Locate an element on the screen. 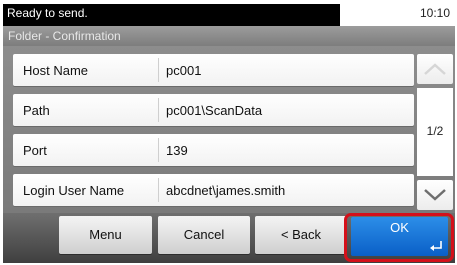 The width and height of the screenshot is (457, 265). status-message: Ready to send. is located at coordinates (47, 13).